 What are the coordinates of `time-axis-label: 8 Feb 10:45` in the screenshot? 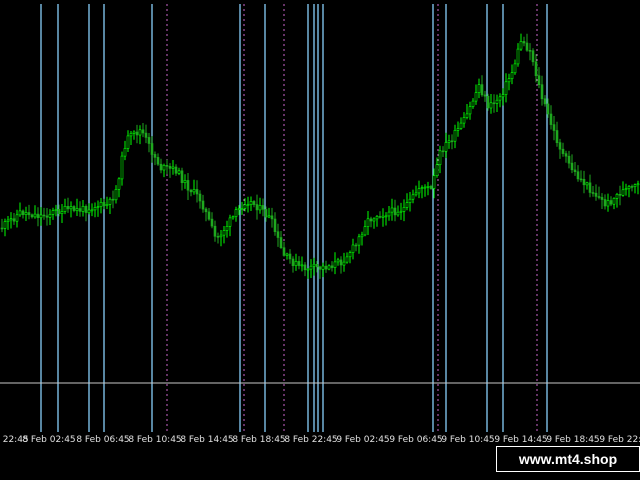 It's located at (155, 440).